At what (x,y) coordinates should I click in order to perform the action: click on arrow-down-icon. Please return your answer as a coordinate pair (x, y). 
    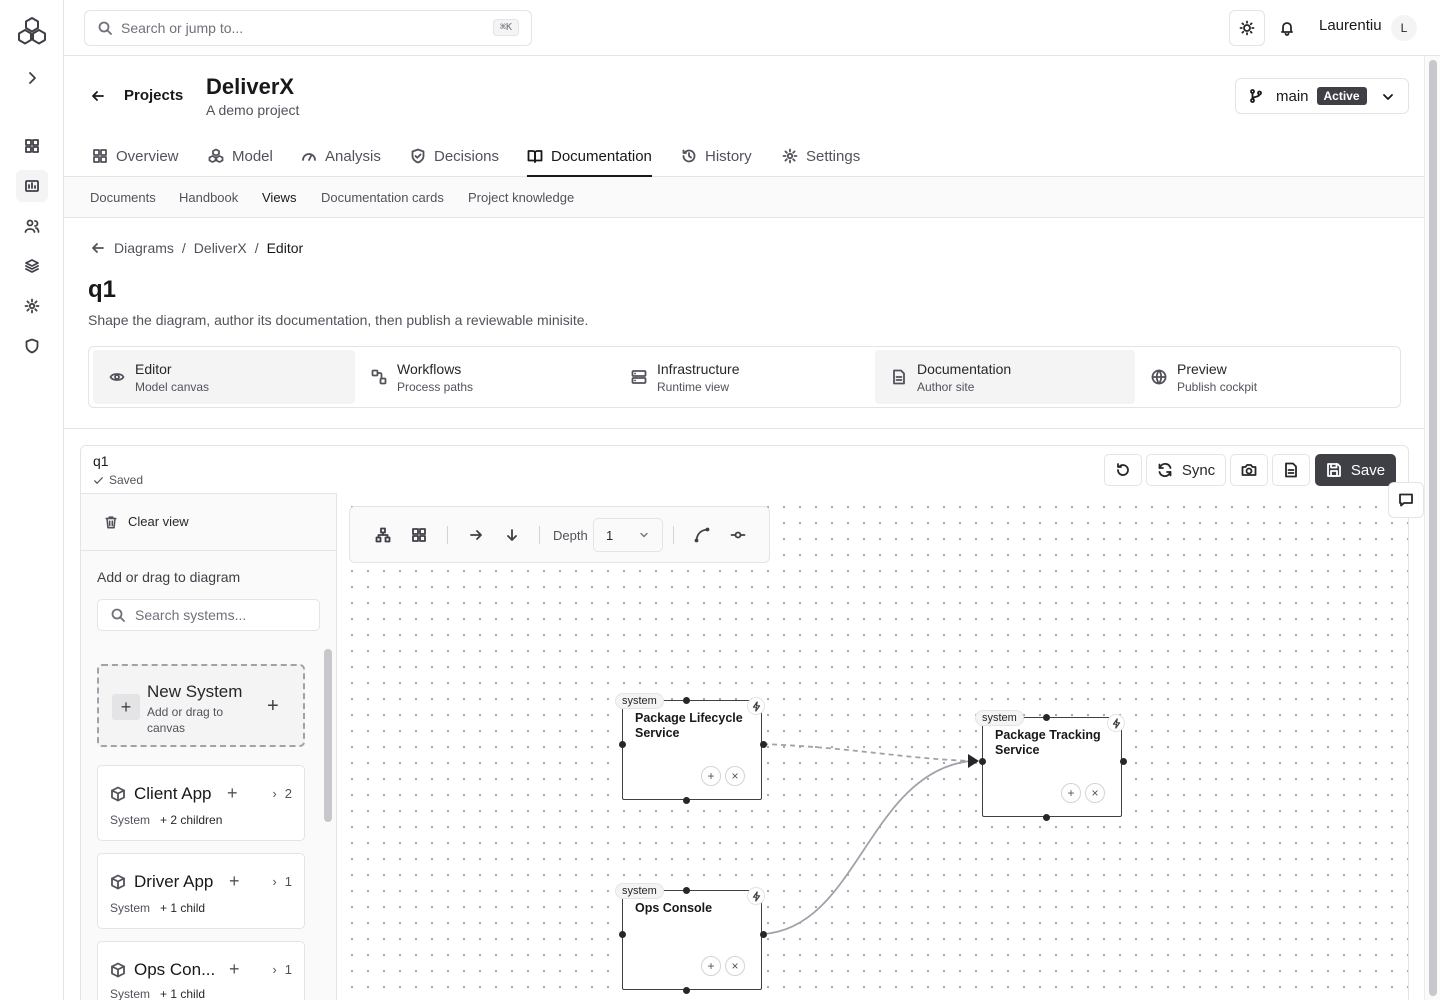
    Looking at the image, I should click on (512, 535).